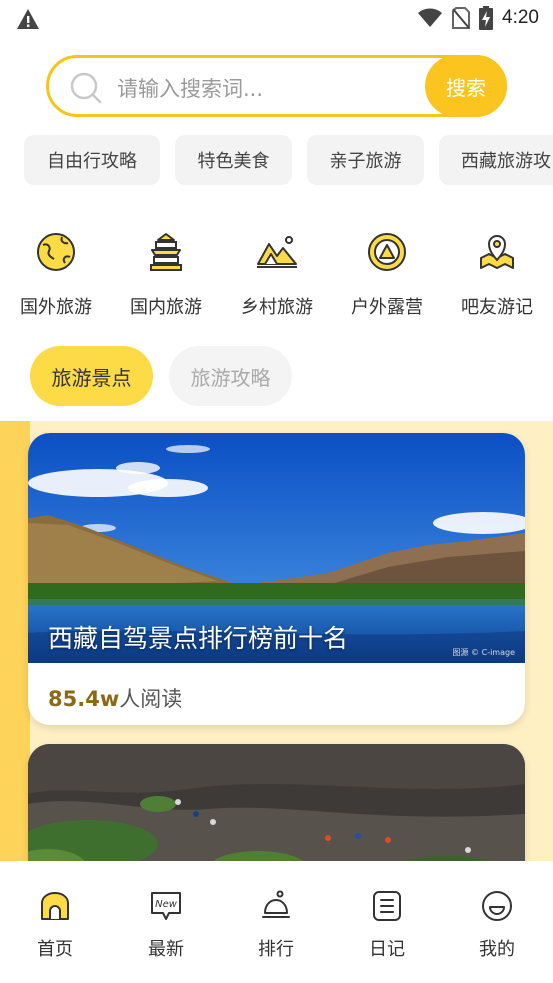  Describe the element at coordinates (91, 376) in the screenshot. I see `tab-scenic-spots: 旅游景点` at that location.